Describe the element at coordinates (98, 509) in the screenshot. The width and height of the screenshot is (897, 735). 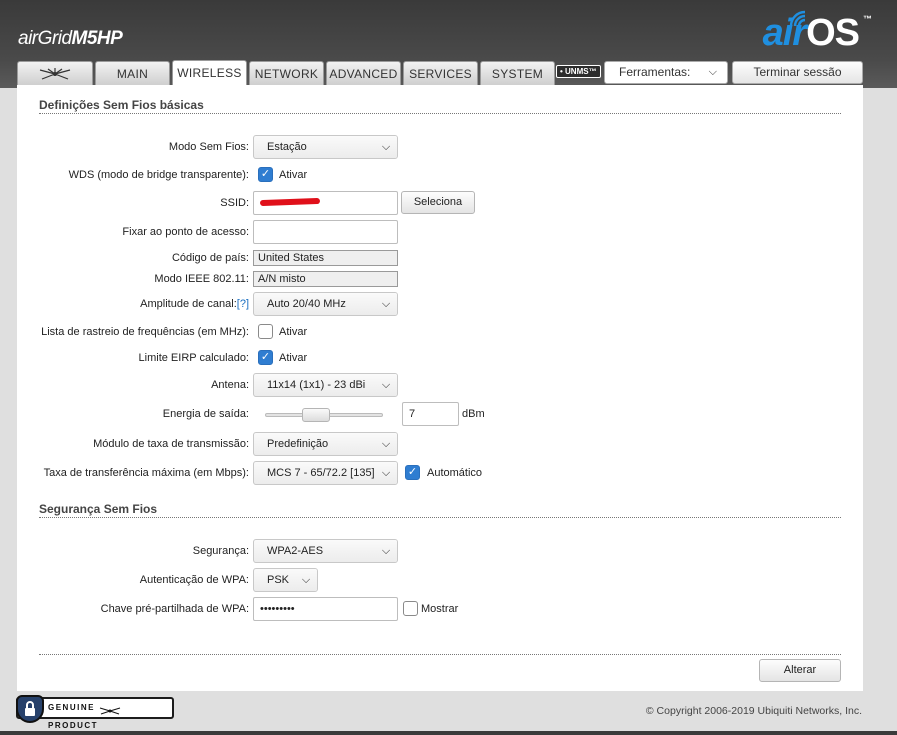
I see `wireless-security-title: Segurança Sem Fios` at that location.